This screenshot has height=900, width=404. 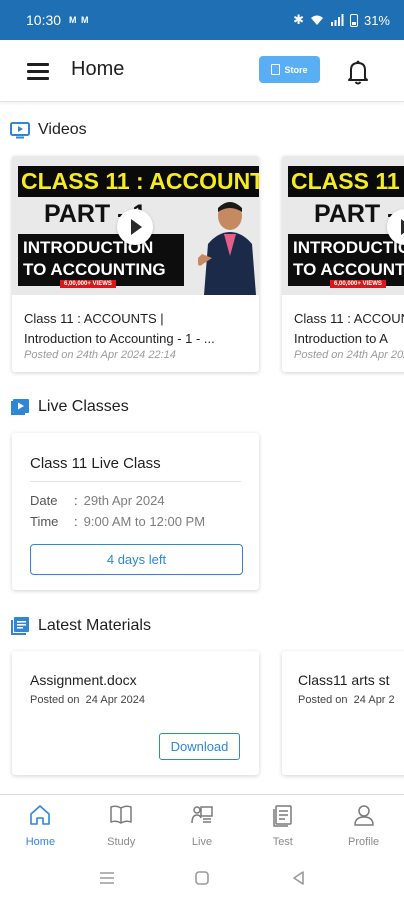 I want to click on book-icon, so click(x=121, y=814).